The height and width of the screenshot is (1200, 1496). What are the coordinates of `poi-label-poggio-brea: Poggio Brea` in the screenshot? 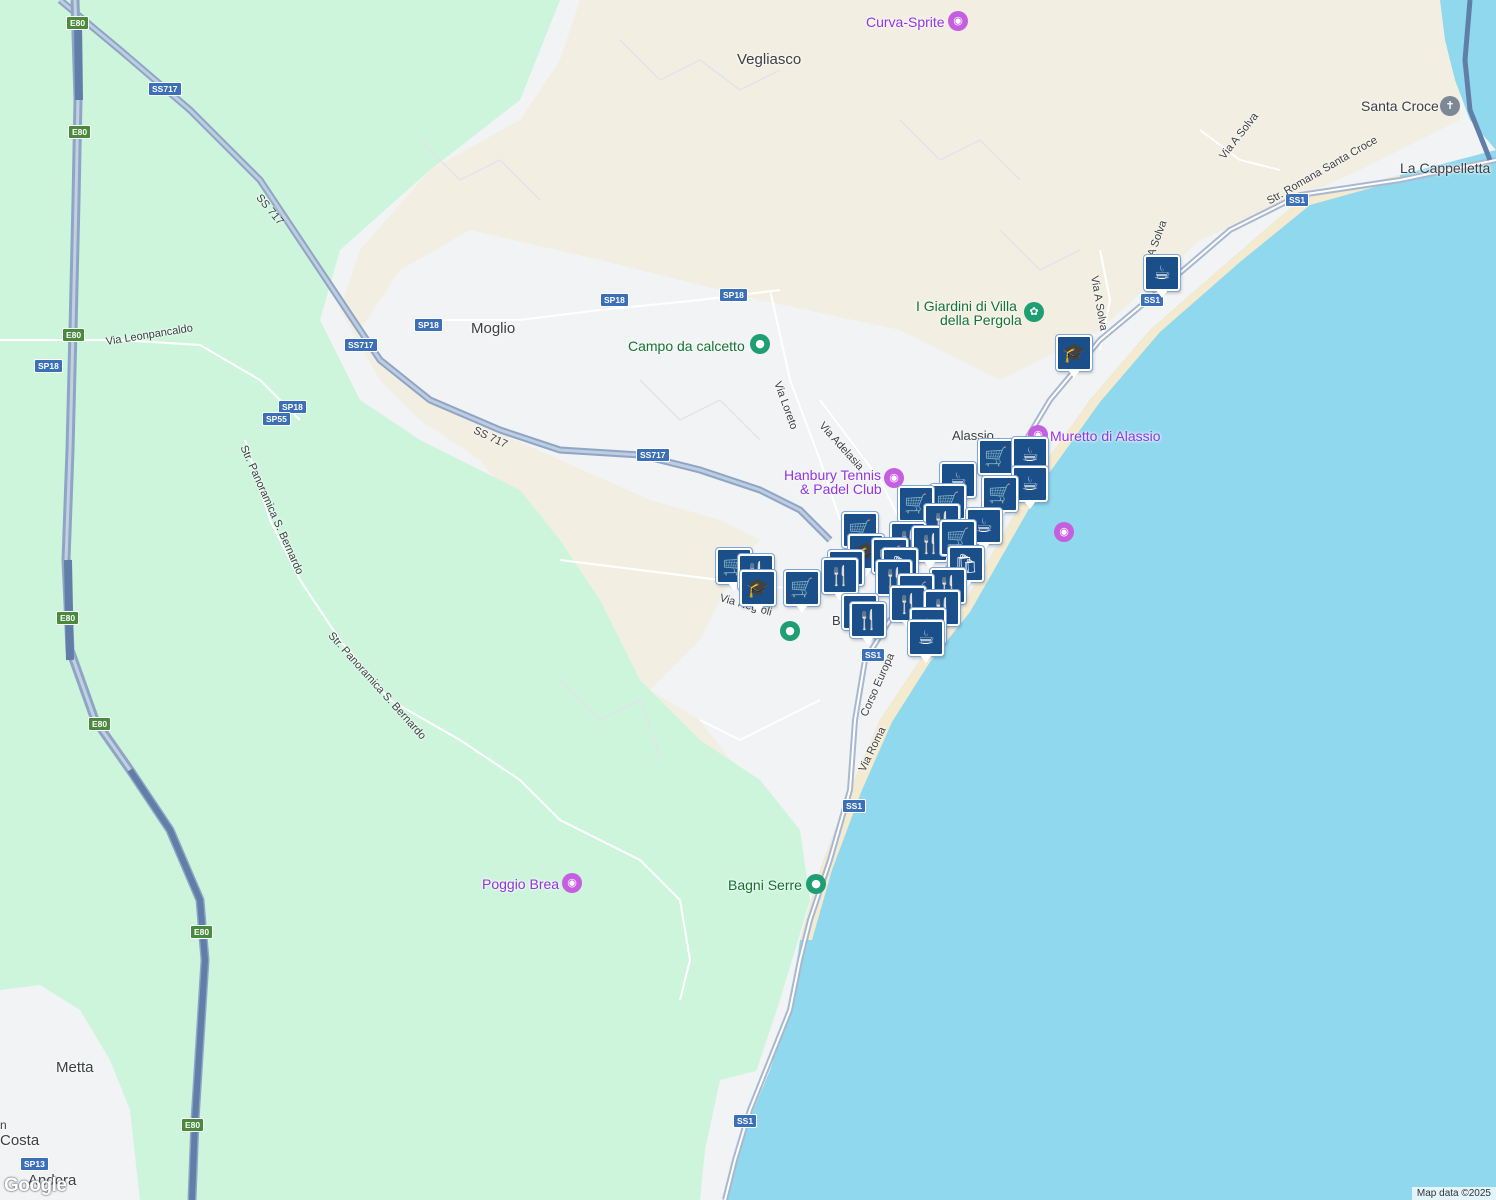 It's located at (520, 884).